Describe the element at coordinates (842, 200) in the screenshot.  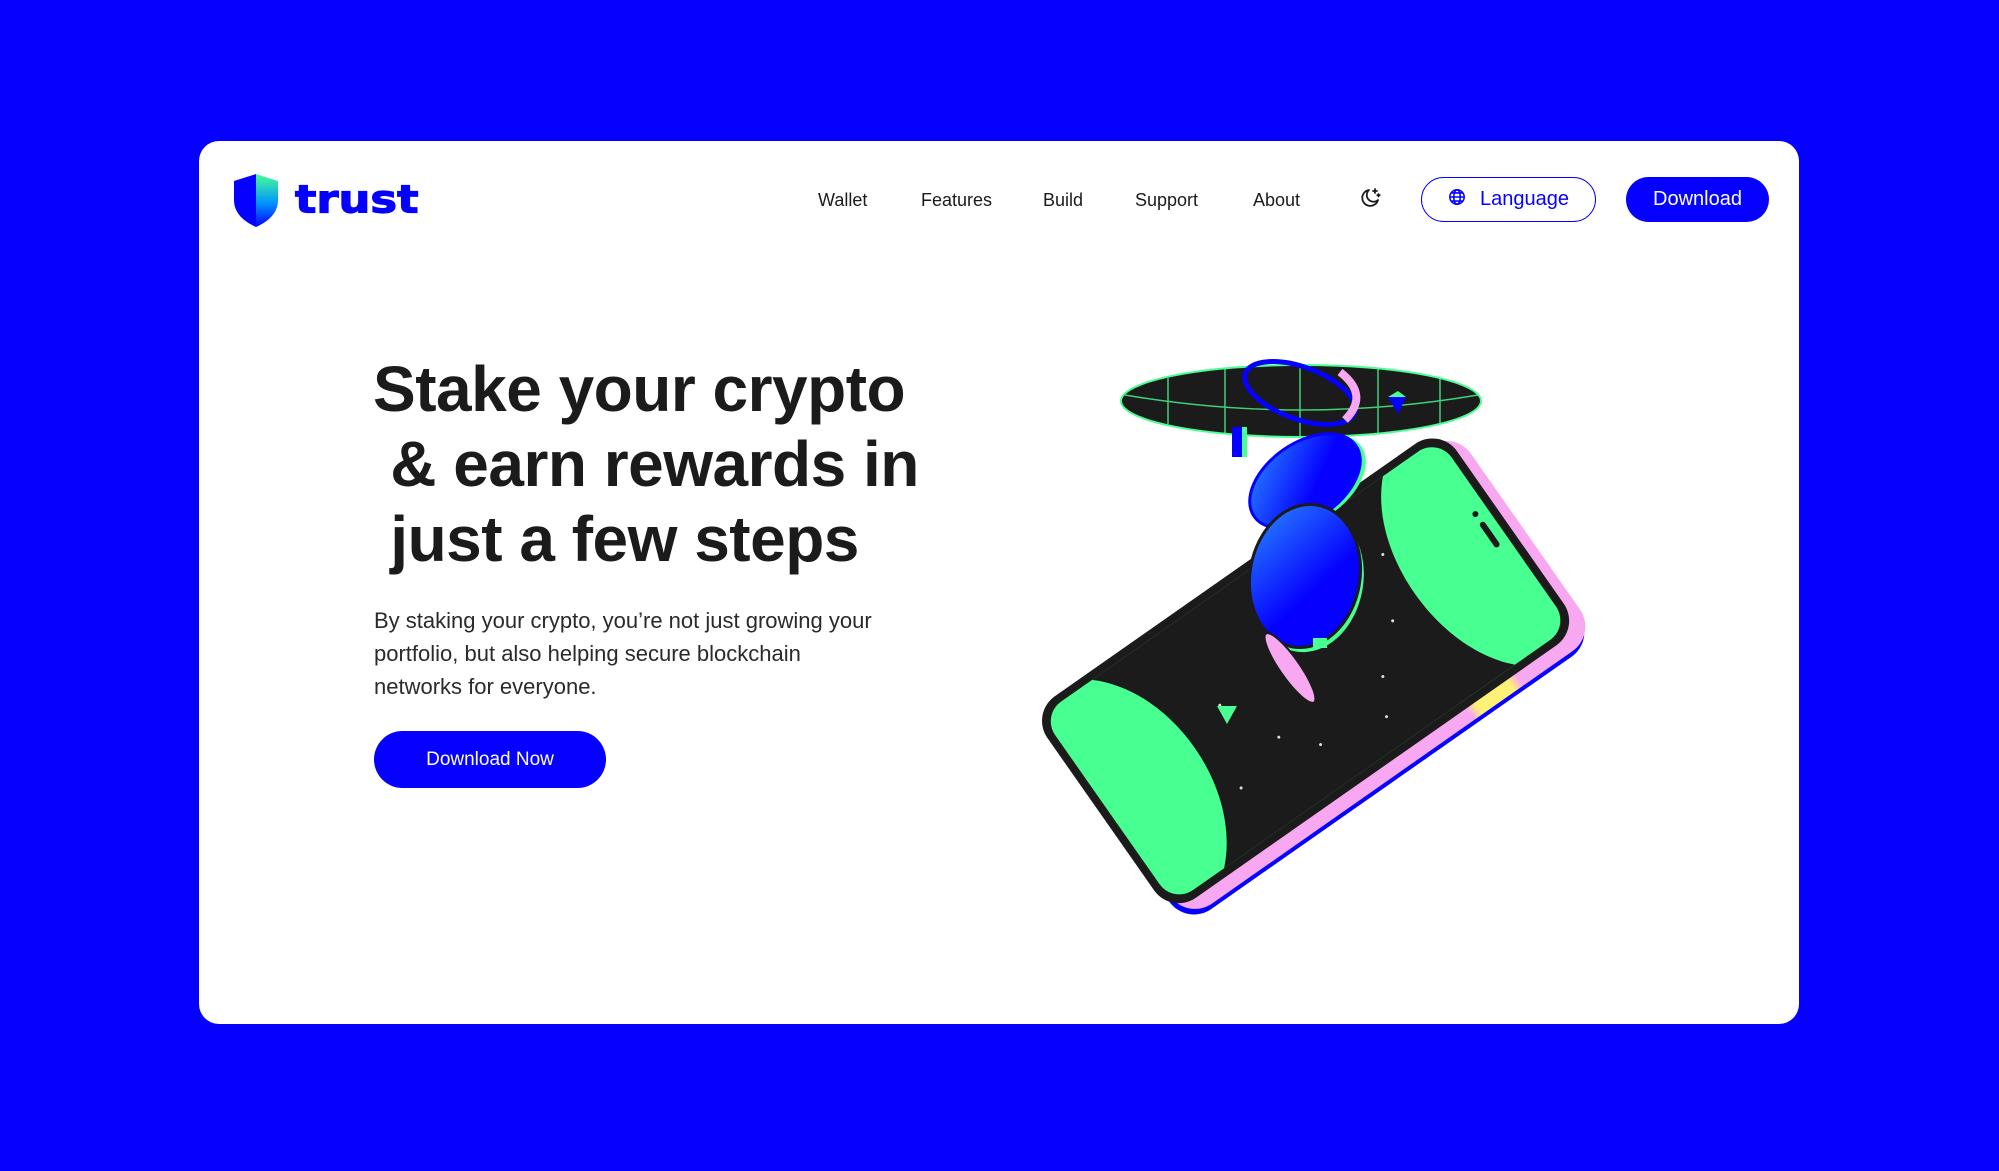
I see `nav-wallet: Wallet` at that location.